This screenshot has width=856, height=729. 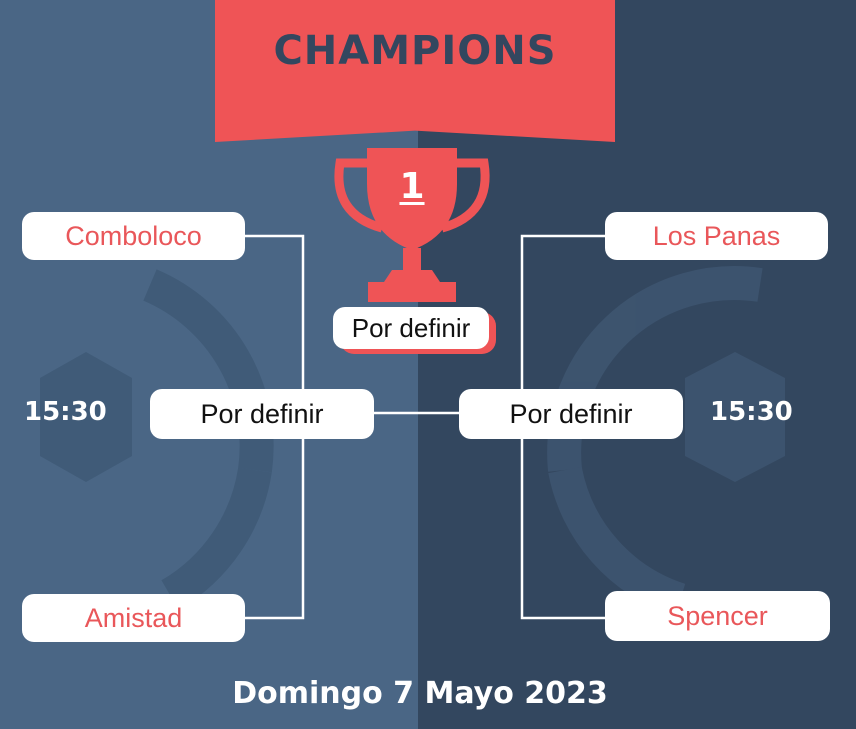 What do you see at coordinates (571, 414) in the screenshot?
I see `right-semifinal-pill: Por definir` at bounding box center [571, 414].